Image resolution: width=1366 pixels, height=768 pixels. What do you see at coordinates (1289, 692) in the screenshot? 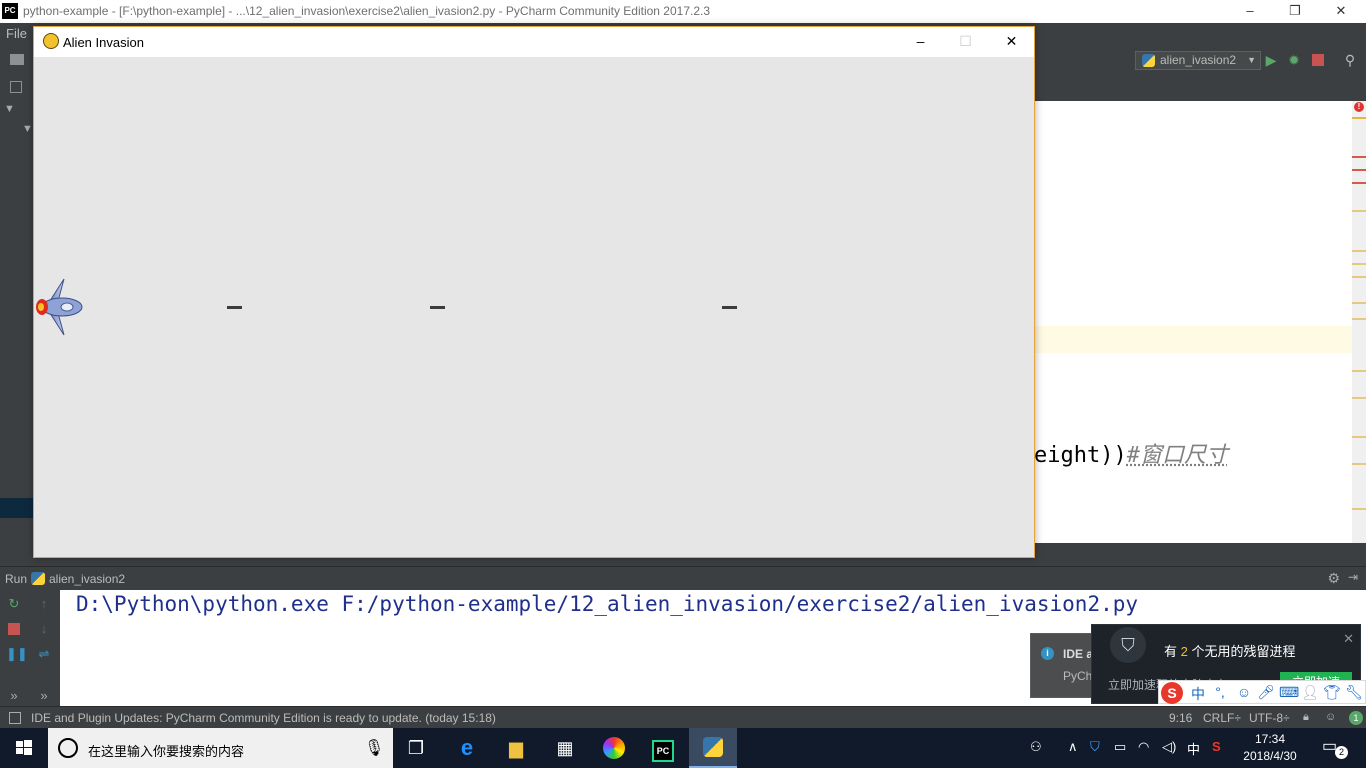
I see `keyboard-icon: ⌨` at bounding box center [1289, 692].